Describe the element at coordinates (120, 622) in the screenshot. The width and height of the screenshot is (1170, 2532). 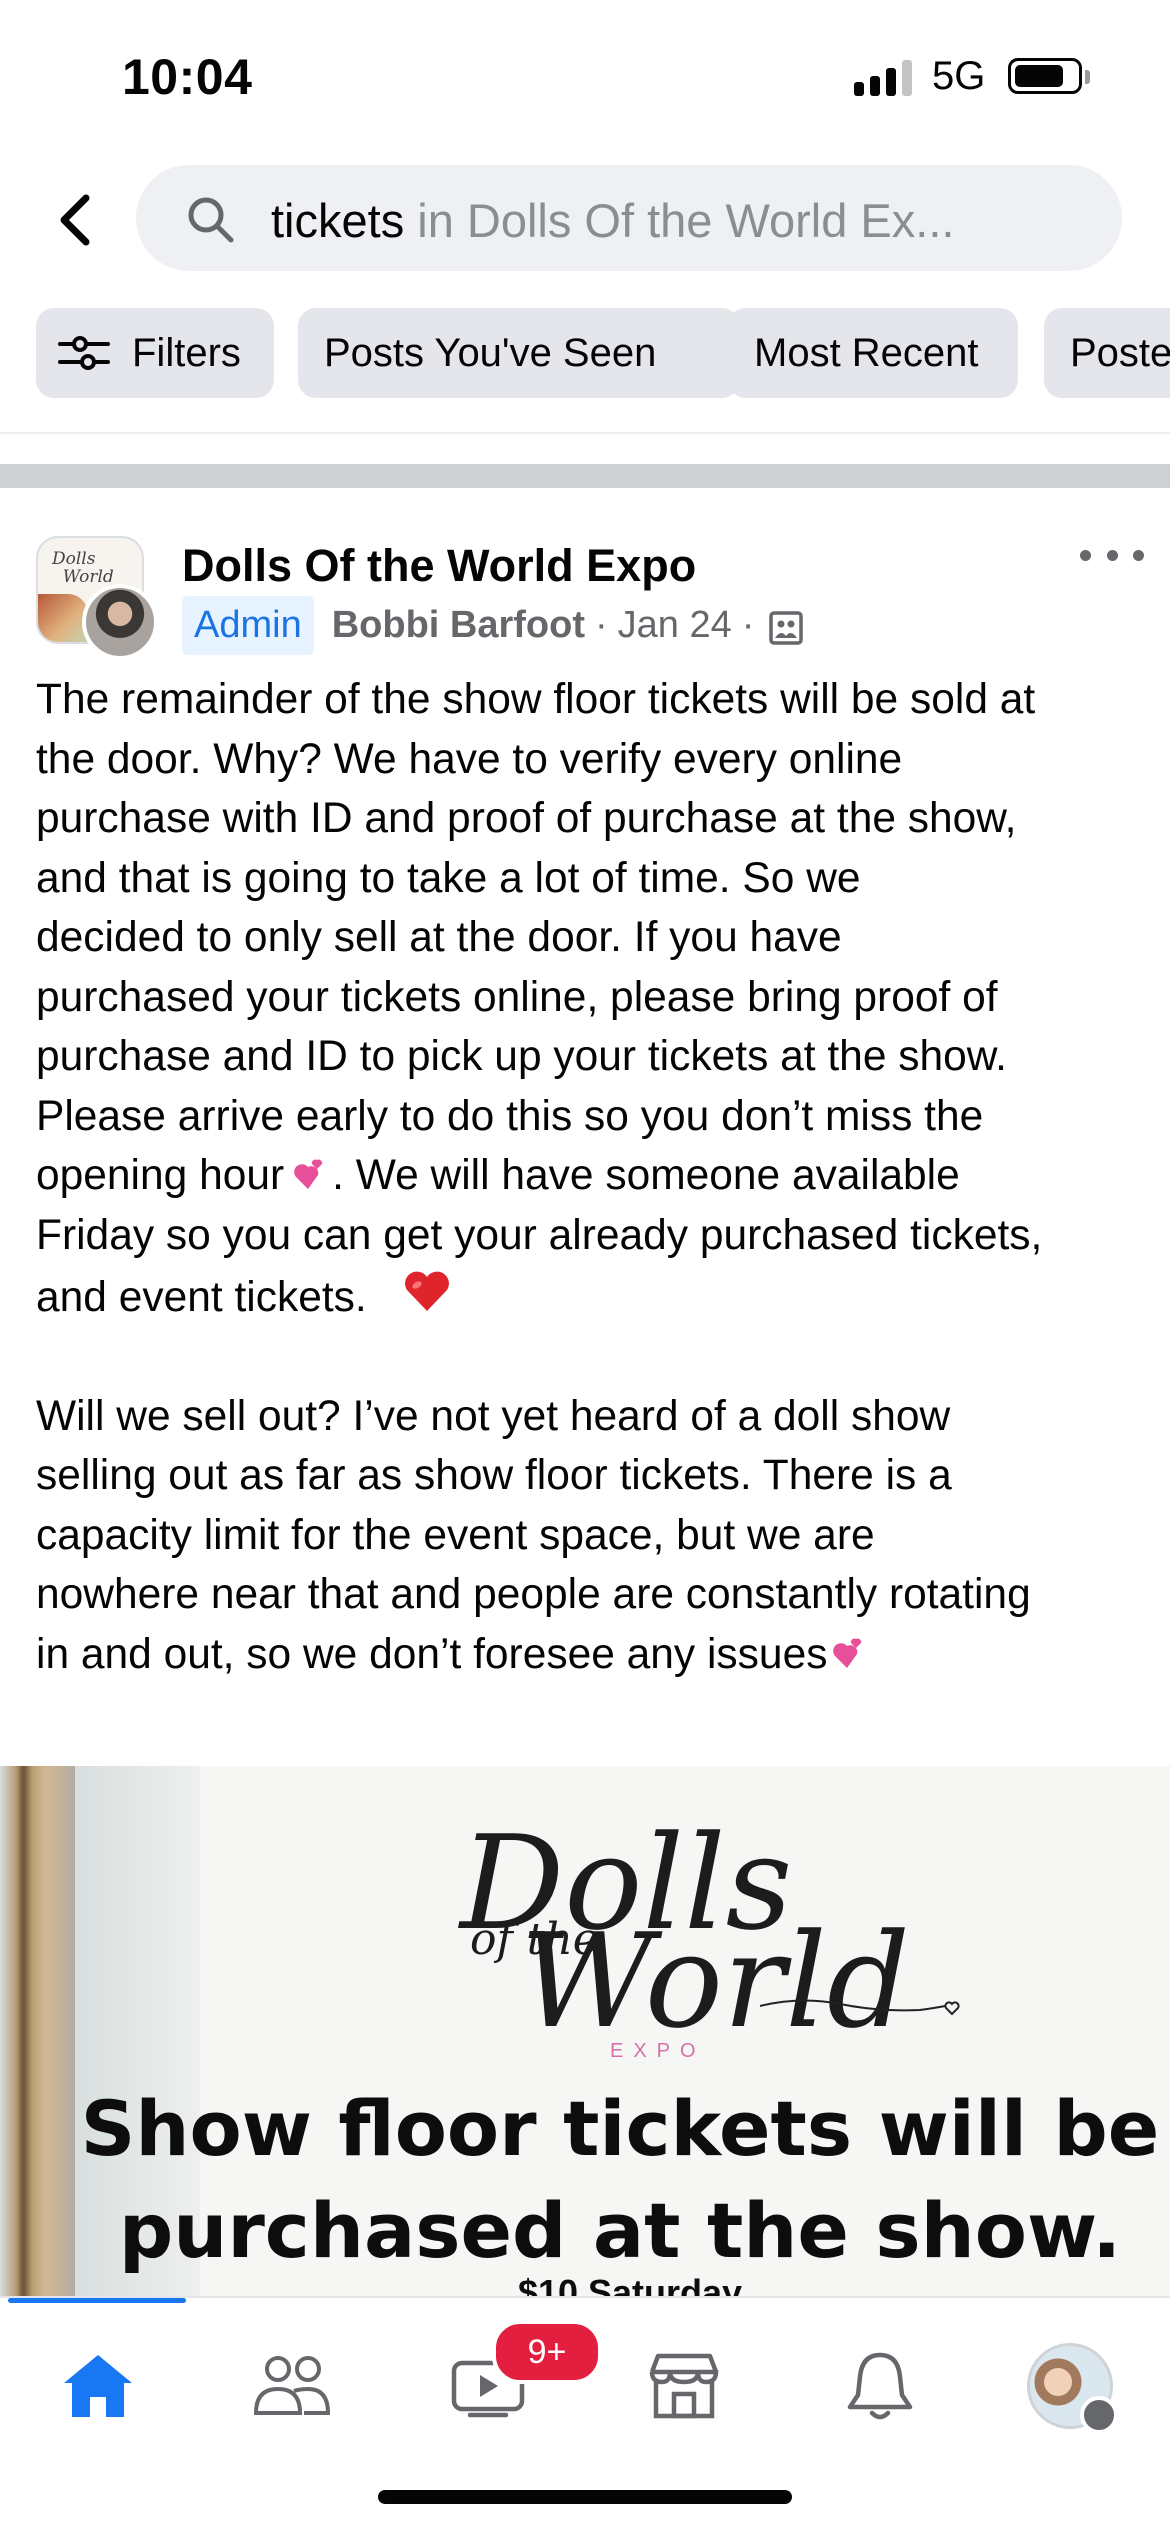
I see `author-avatar` at that location.